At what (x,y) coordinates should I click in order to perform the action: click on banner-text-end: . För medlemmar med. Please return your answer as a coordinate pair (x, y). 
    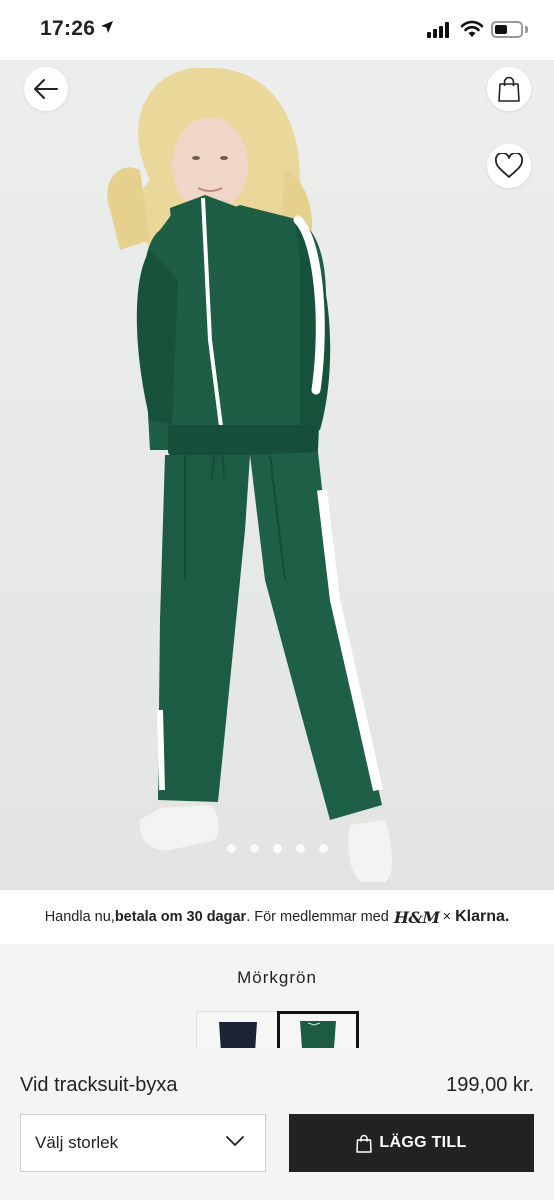
    Looking at the image, I should click on (317, 917).